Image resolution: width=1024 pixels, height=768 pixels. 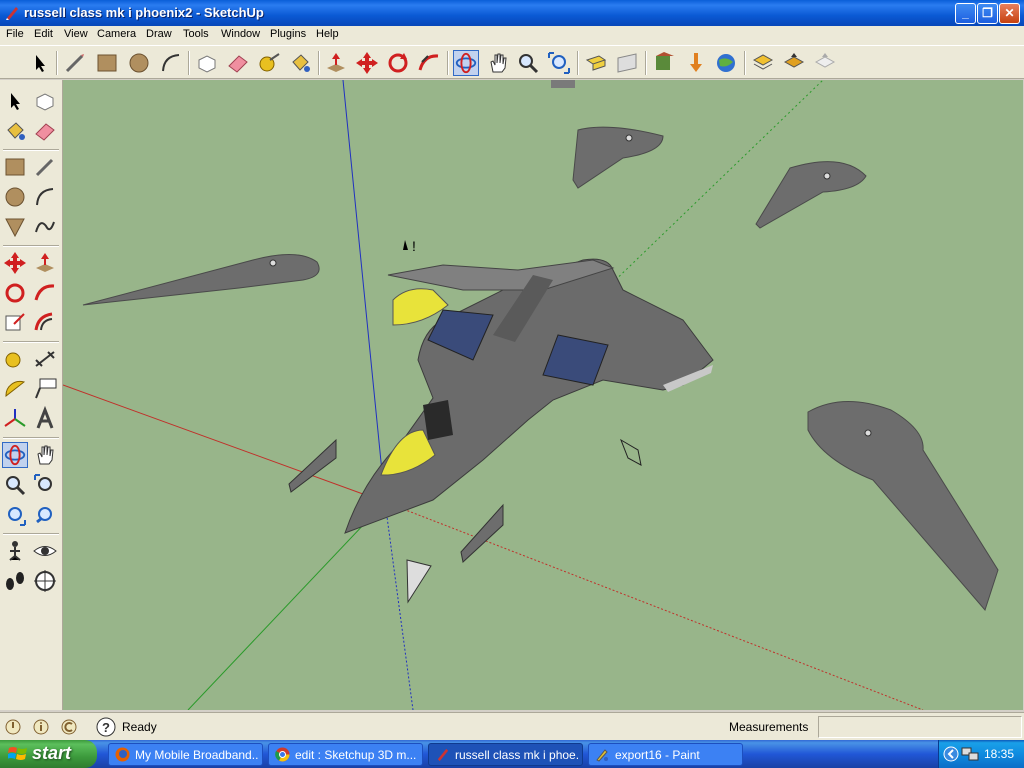 What do you see at coordinates (920, 727) in the screenshot?
I see `measurements-input` at bounding box center [920, 727].